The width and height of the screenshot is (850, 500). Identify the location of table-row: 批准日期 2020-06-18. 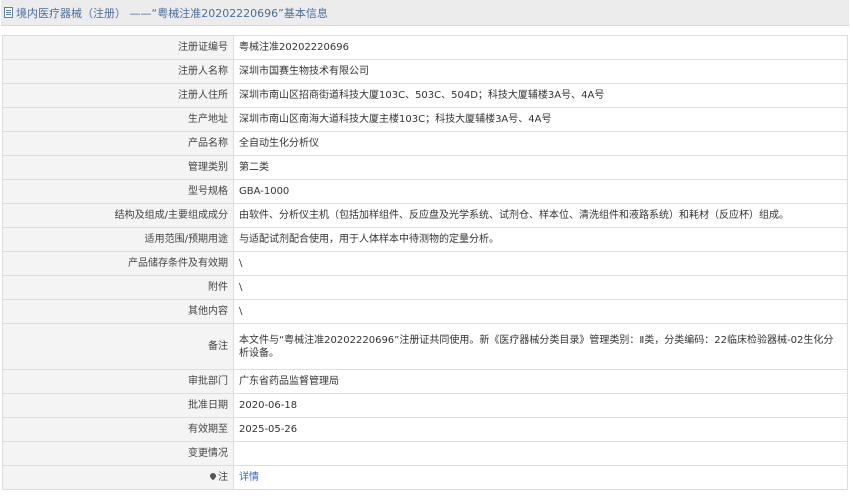
(425, 405).